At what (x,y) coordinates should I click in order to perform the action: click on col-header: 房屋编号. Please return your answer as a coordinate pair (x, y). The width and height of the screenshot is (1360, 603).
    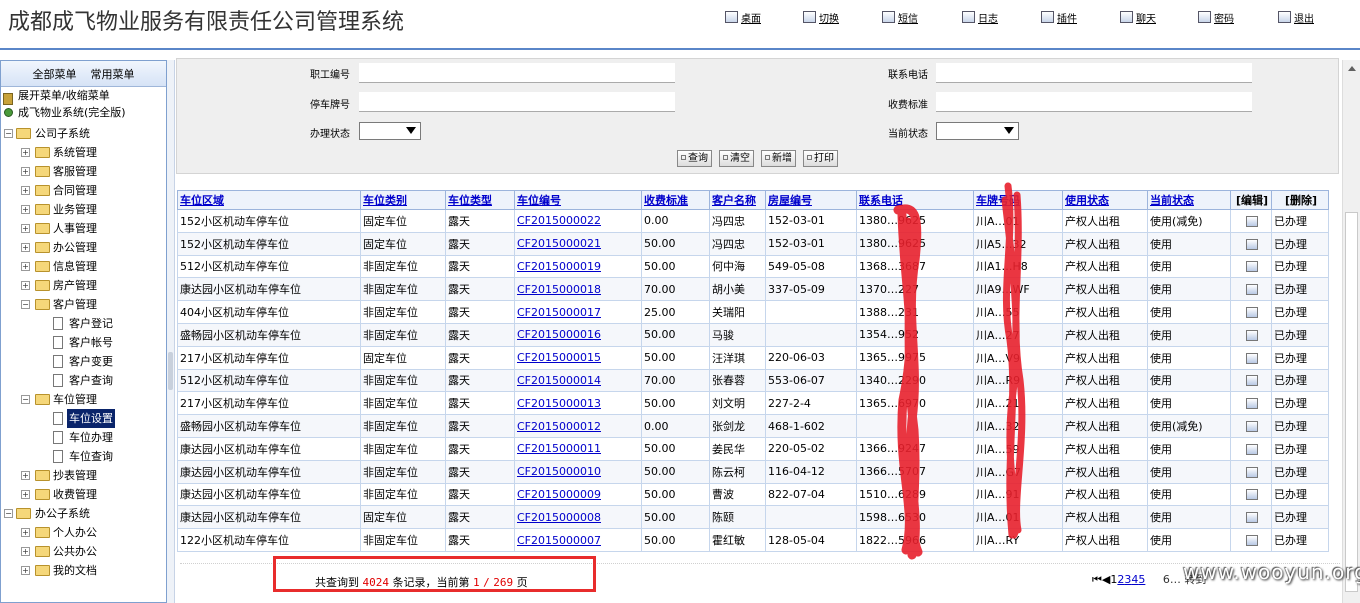
    Looking at the image, I should click on (811, 200).